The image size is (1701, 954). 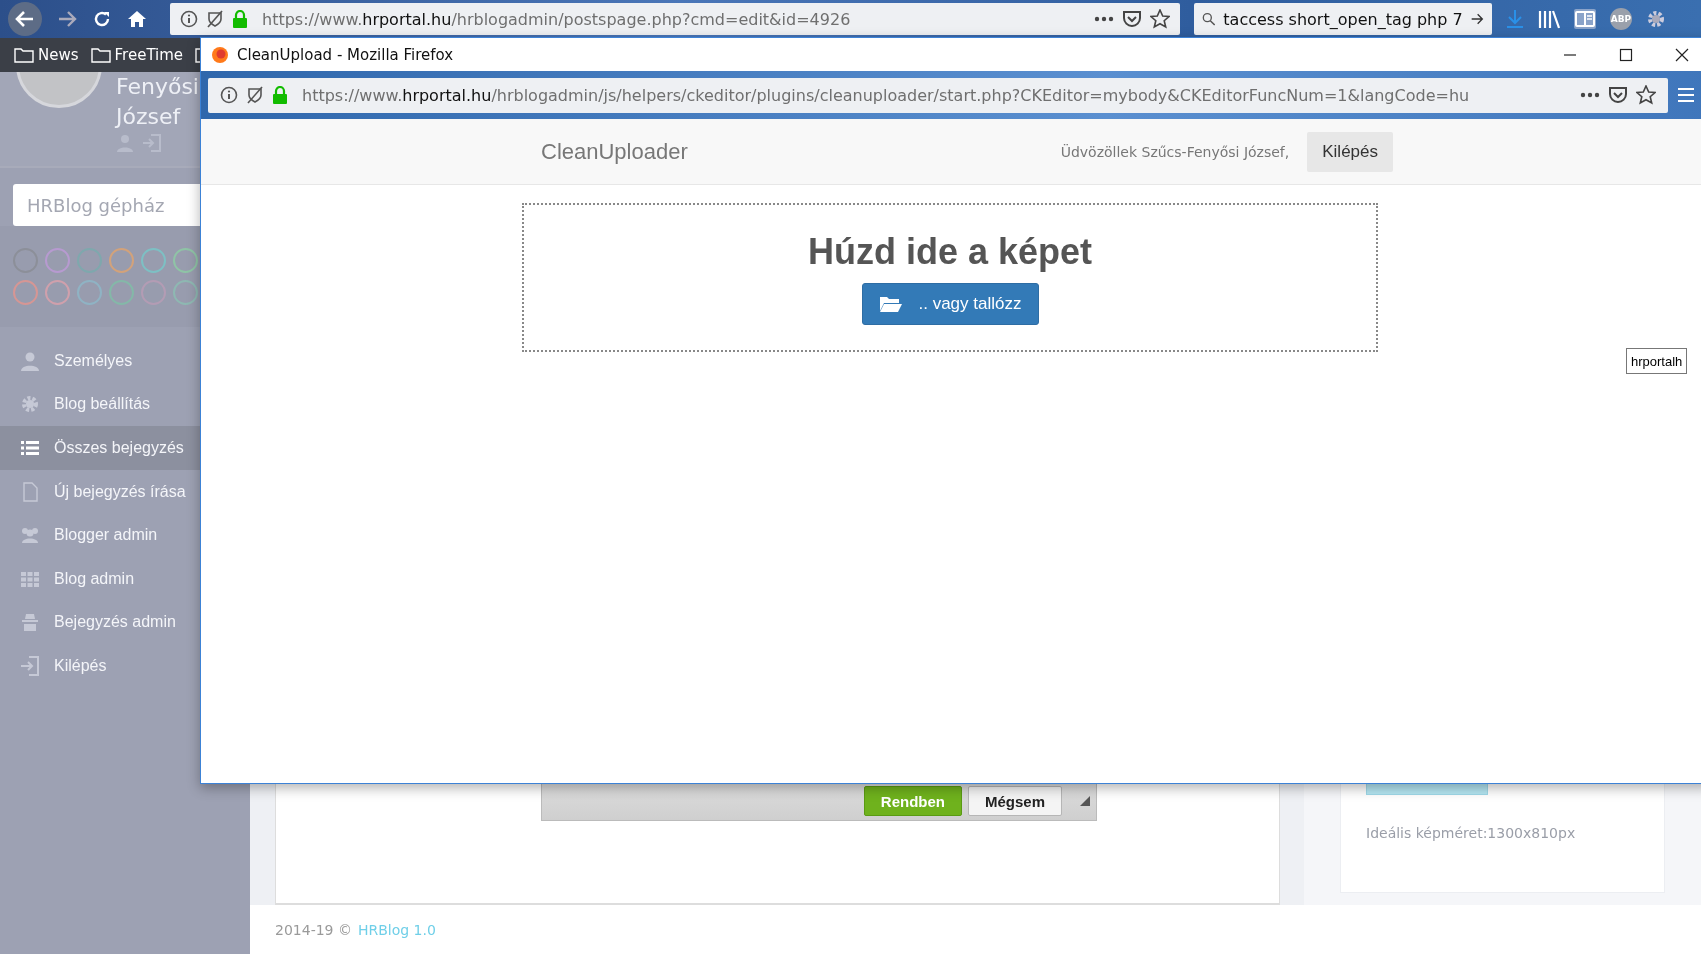 I want to click on drop-title: Húzd ide a képet, so click(x=950, y=251).